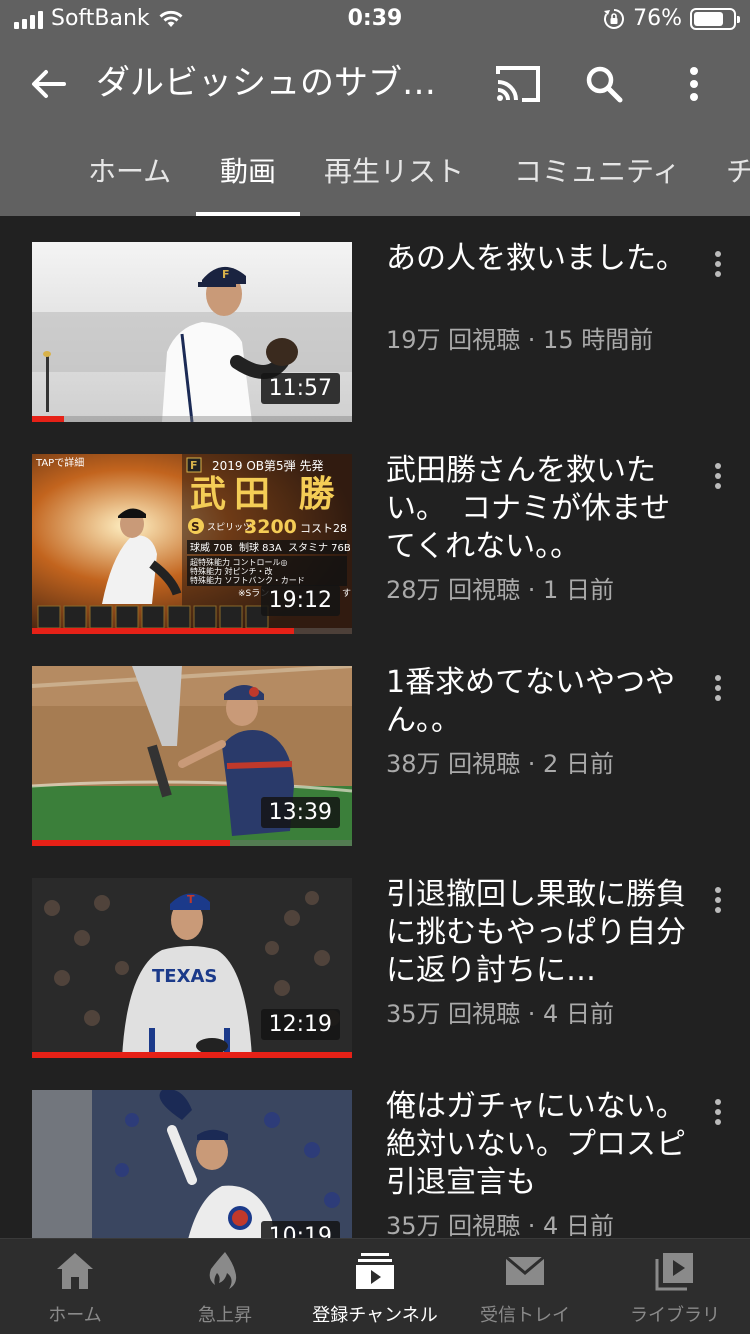 This screenshot has width=750, height=1334. What do you see at coordinates (266, 494) in the screenshot?
I see `svg-text: 武田 勝` at bounding box center [266, 494].